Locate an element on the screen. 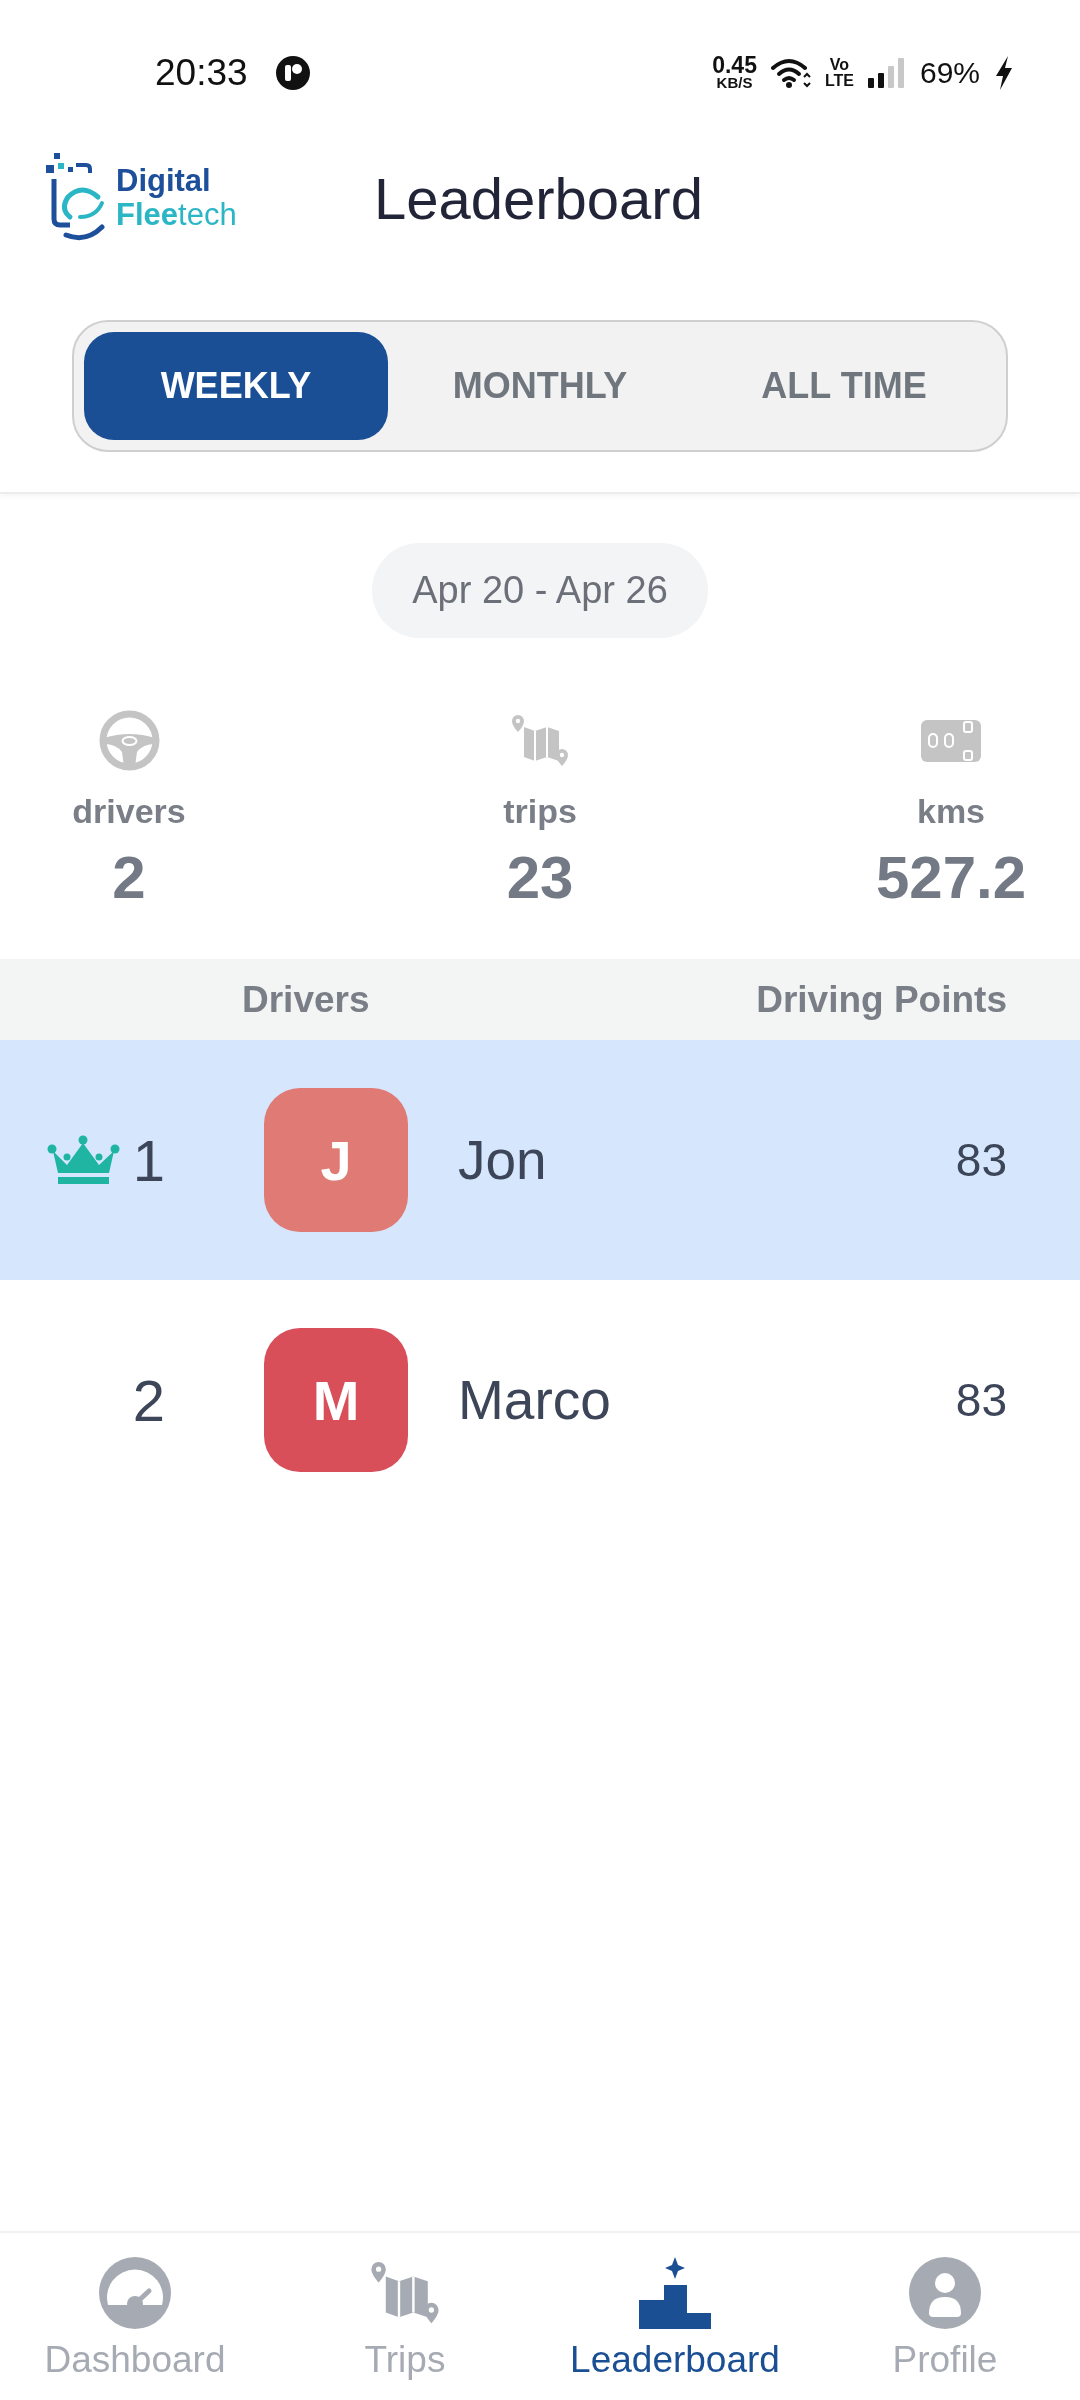 The height and width of the screenshot is (2400, 1080). logo-icon is located at coordinates (77, 198).